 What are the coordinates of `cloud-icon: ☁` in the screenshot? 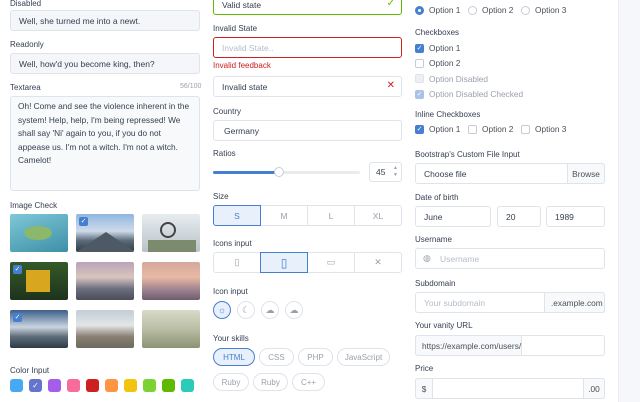 It's located at (294, 309).